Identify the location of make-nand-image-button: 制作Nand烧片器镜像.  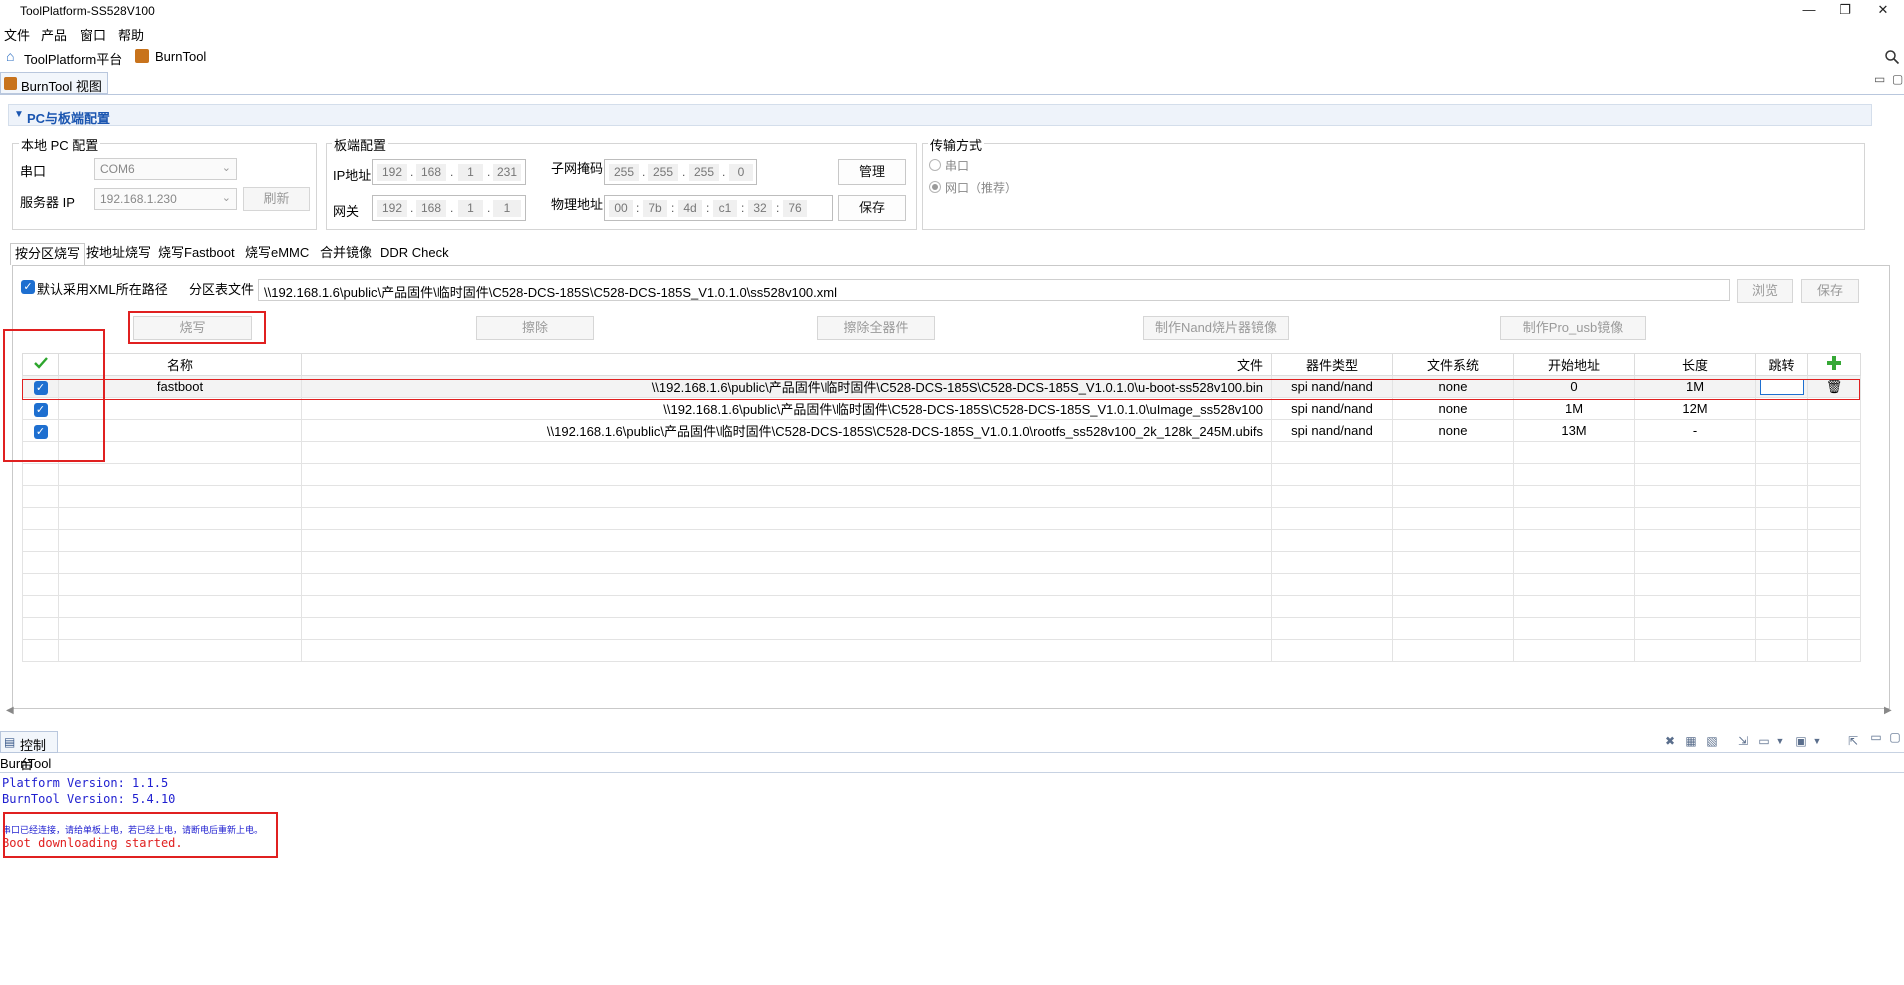
(1216, 328).